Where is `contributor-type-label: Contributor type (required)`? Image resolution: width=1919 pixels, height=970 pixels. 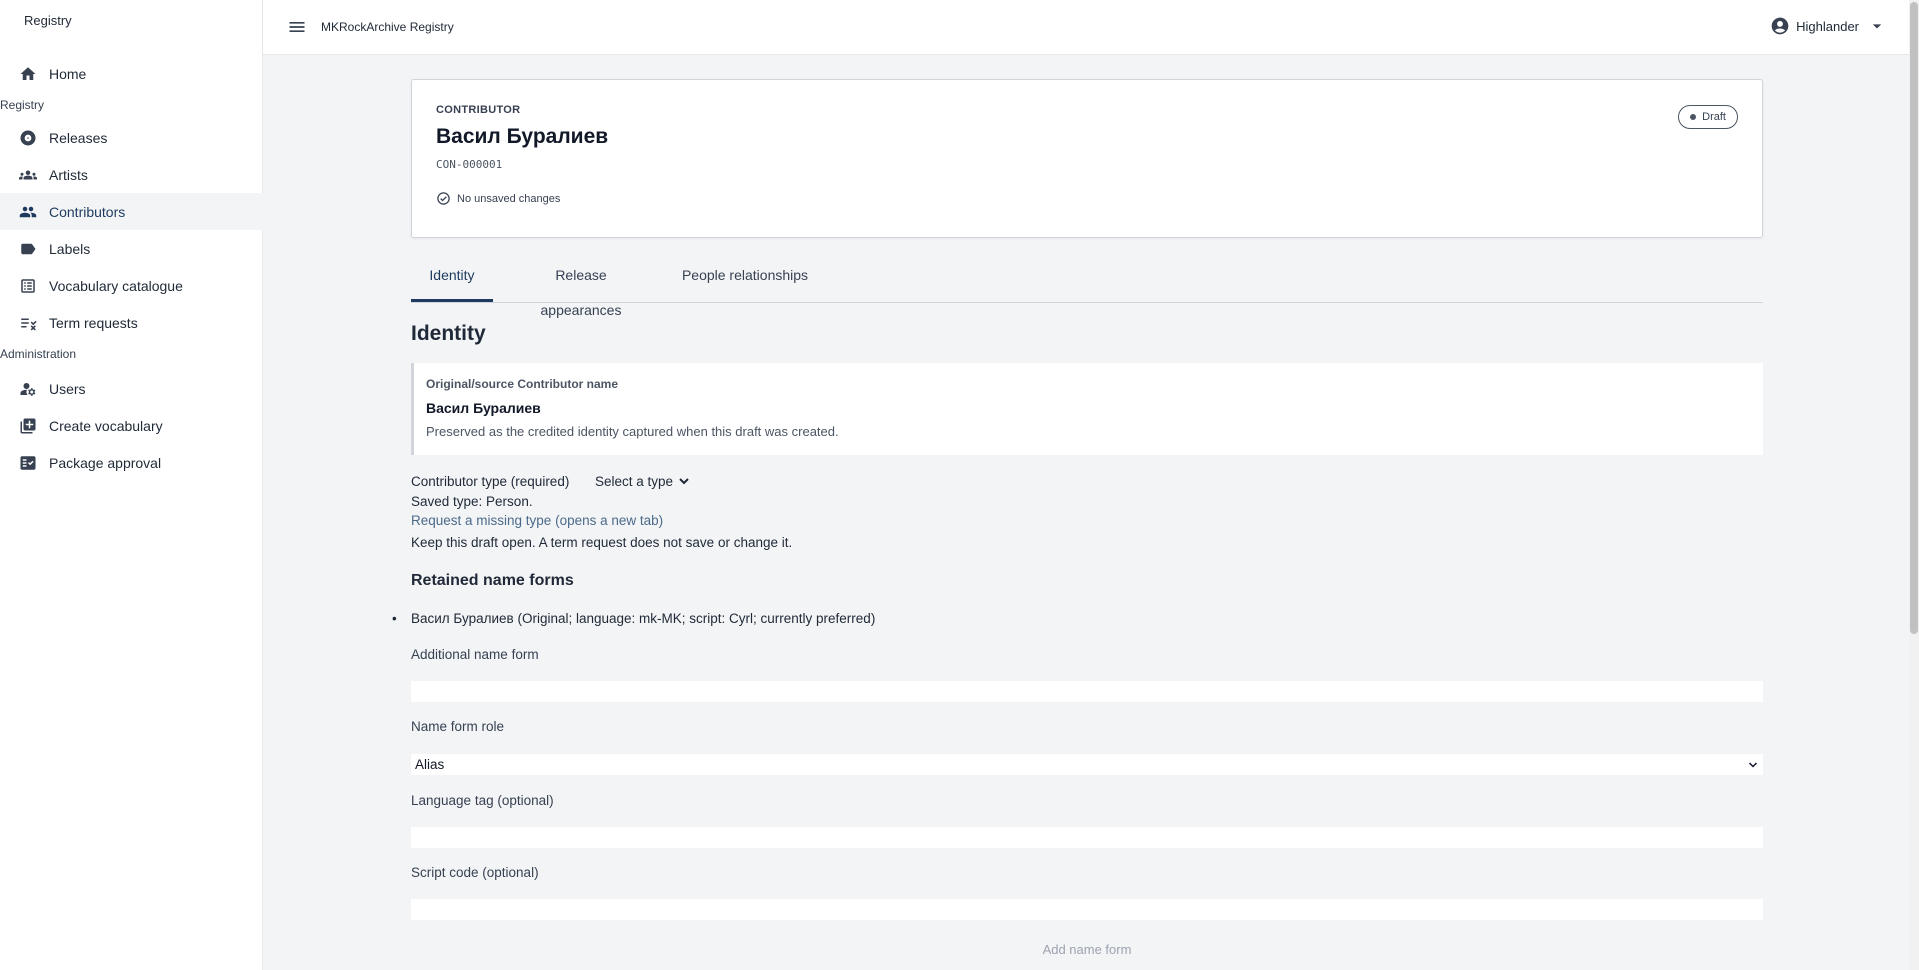 contributor-type-label: Contributor type (required) is located at coordinates (490, 481).